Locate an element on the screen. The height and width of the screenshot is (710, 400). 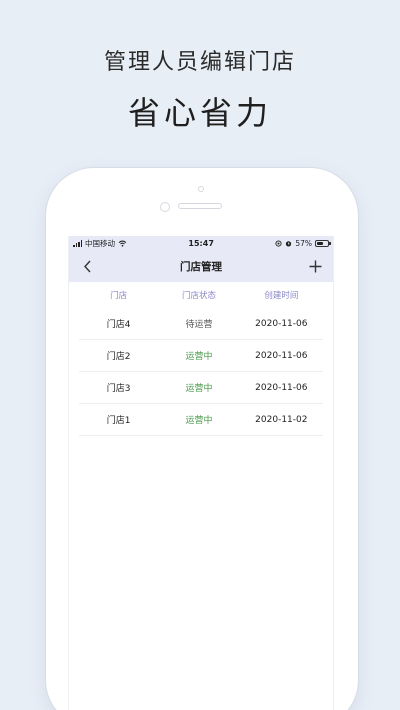
created-date: 2020-11-02 is located at coordinates (281, 419).